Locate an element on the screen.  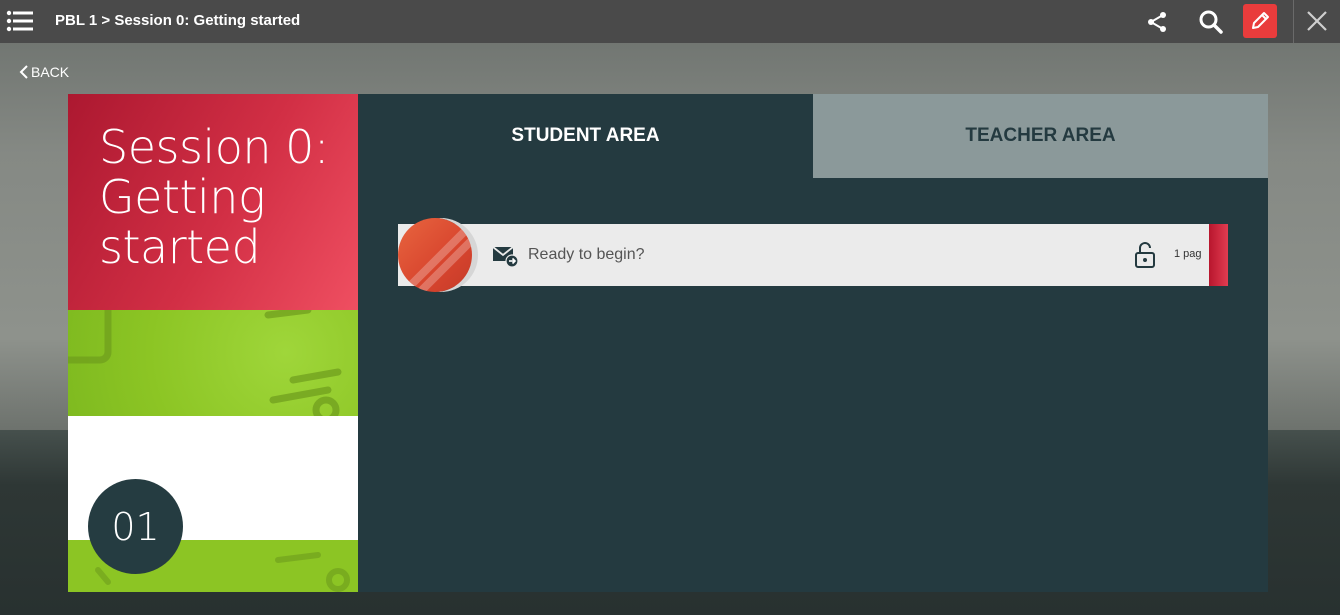
breadcrumb: PBL 1 > Session 0: Getting started is located at coordinates (178, 20).